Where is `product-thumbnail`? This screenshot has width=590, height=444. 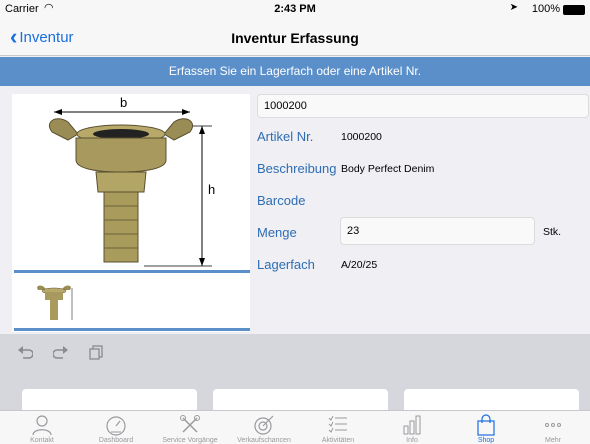
product-thumbnail is located at coordinates (55, 301).